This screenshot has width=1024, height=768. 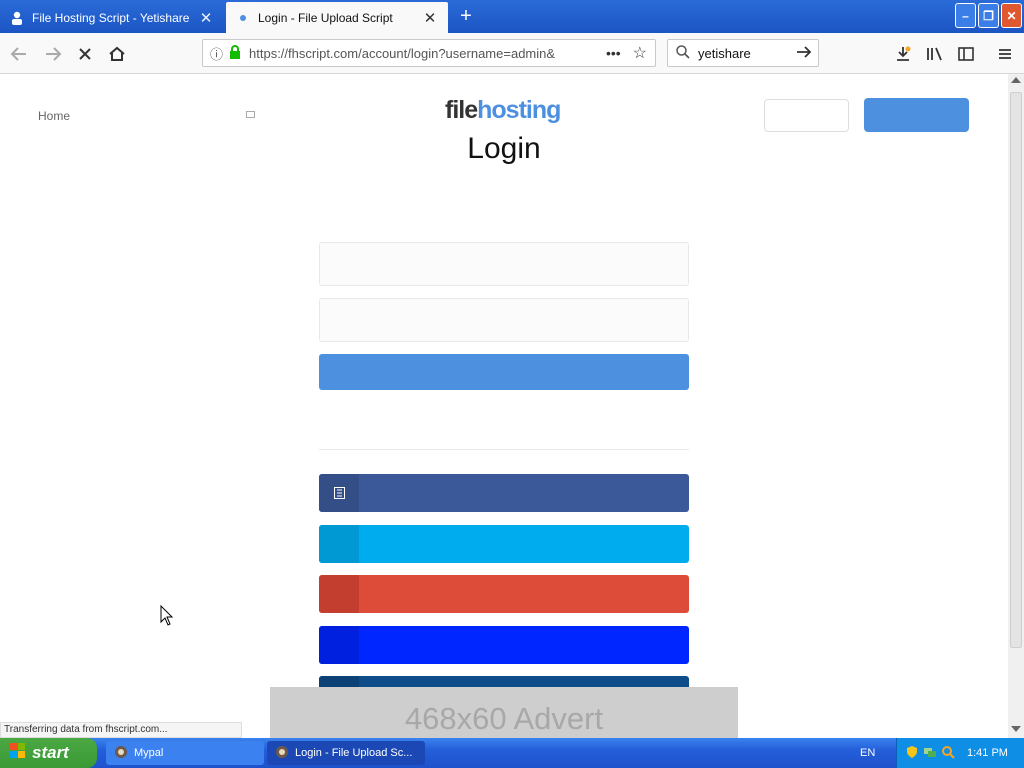 I want to click on facebook-icon, so click(x=339, y=493).